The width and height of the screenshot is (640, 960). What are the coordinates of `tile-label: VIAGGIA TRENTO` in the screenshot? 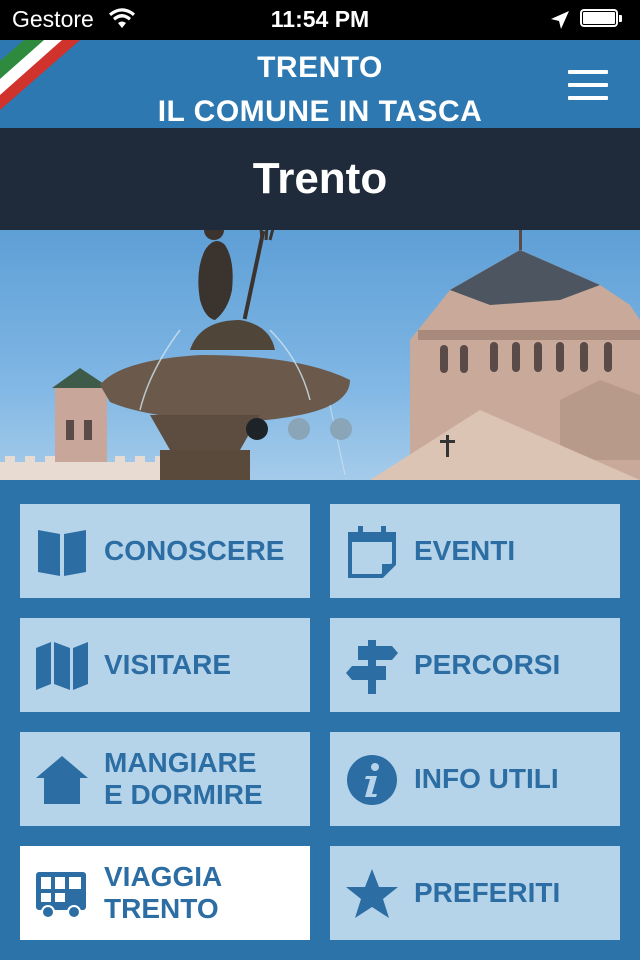 It's located at (163, 892).